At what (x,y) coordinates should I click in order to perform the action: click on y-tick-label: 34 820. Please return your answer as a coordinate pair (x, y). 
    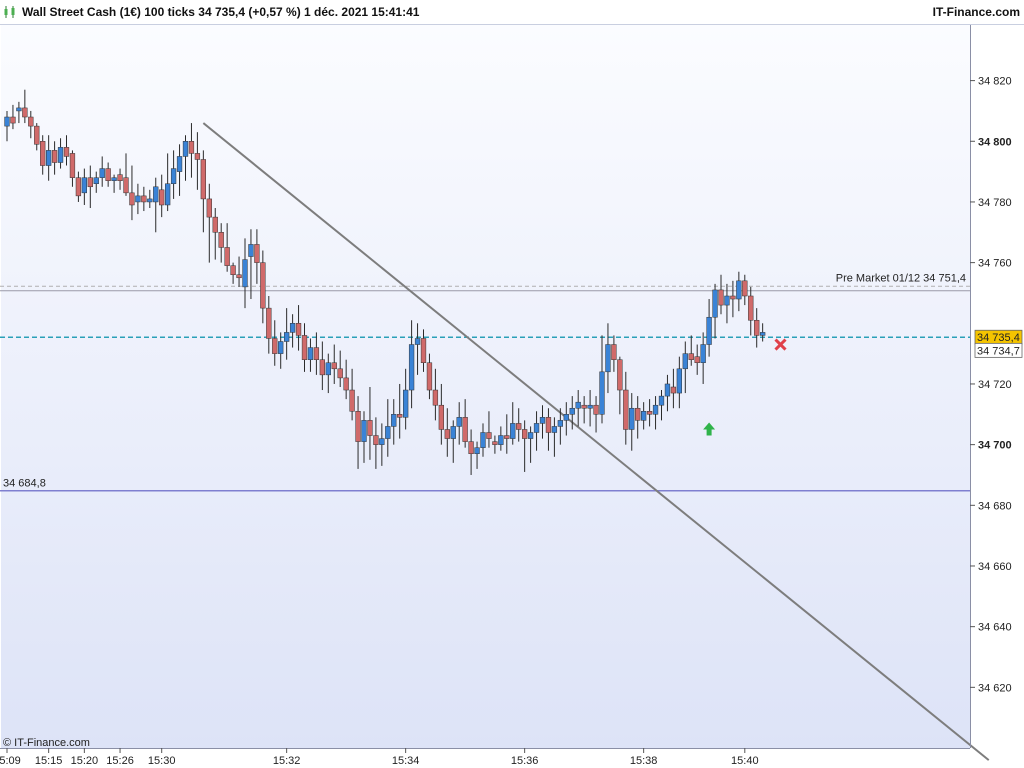
    Looking at the image, I should click on (995, 82).